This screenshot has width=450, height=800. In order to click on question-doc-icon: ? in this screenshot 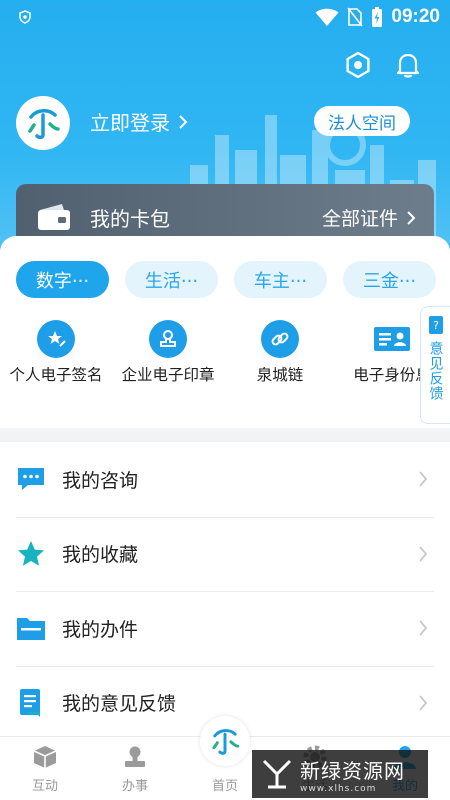, I will do `click(435, 325)`.